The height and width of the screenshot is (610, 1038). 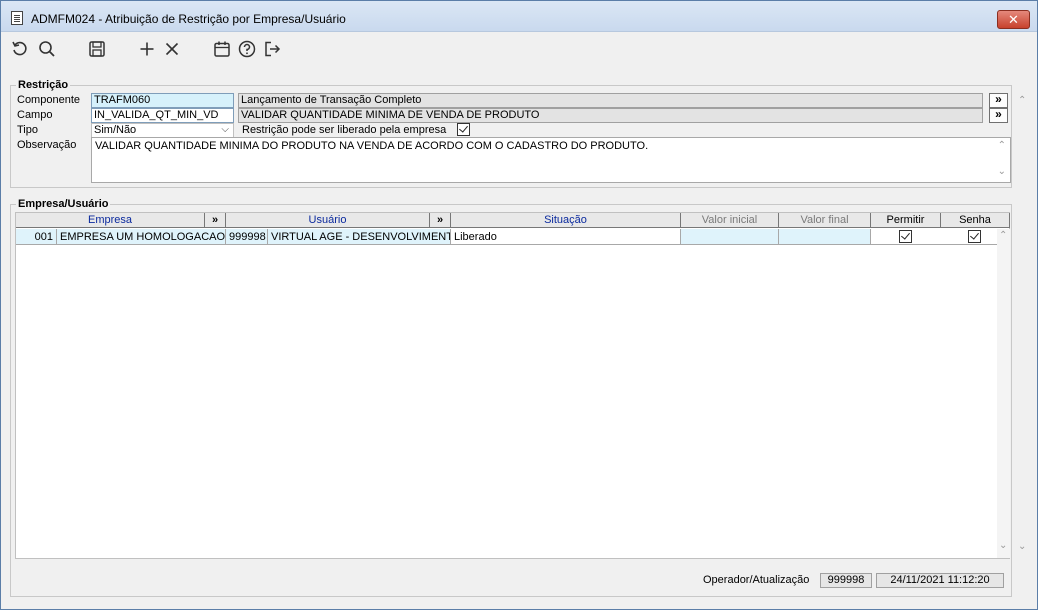 What do you see at coordinates (846, 580) in the screenshot?
I see `operador-field: 999998` at bounding box center [846, 580].